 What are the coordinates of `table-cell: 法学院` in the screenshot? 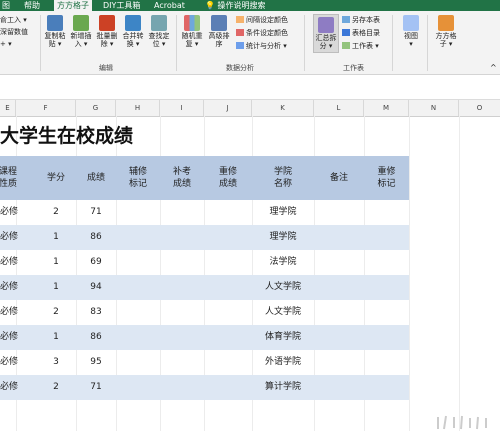 It's located at (283, 262).